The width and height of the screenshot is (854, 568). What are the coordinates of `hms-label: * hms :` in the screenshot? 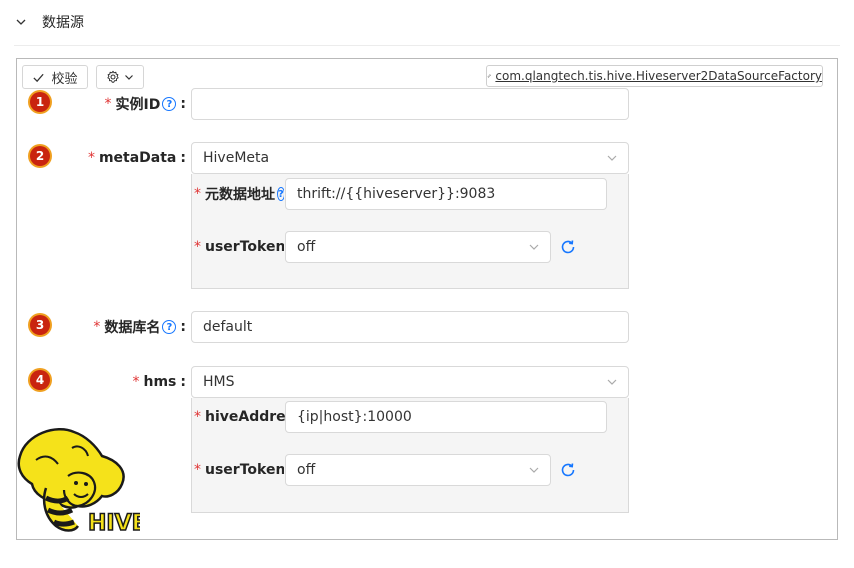 It's located at (159, 382).